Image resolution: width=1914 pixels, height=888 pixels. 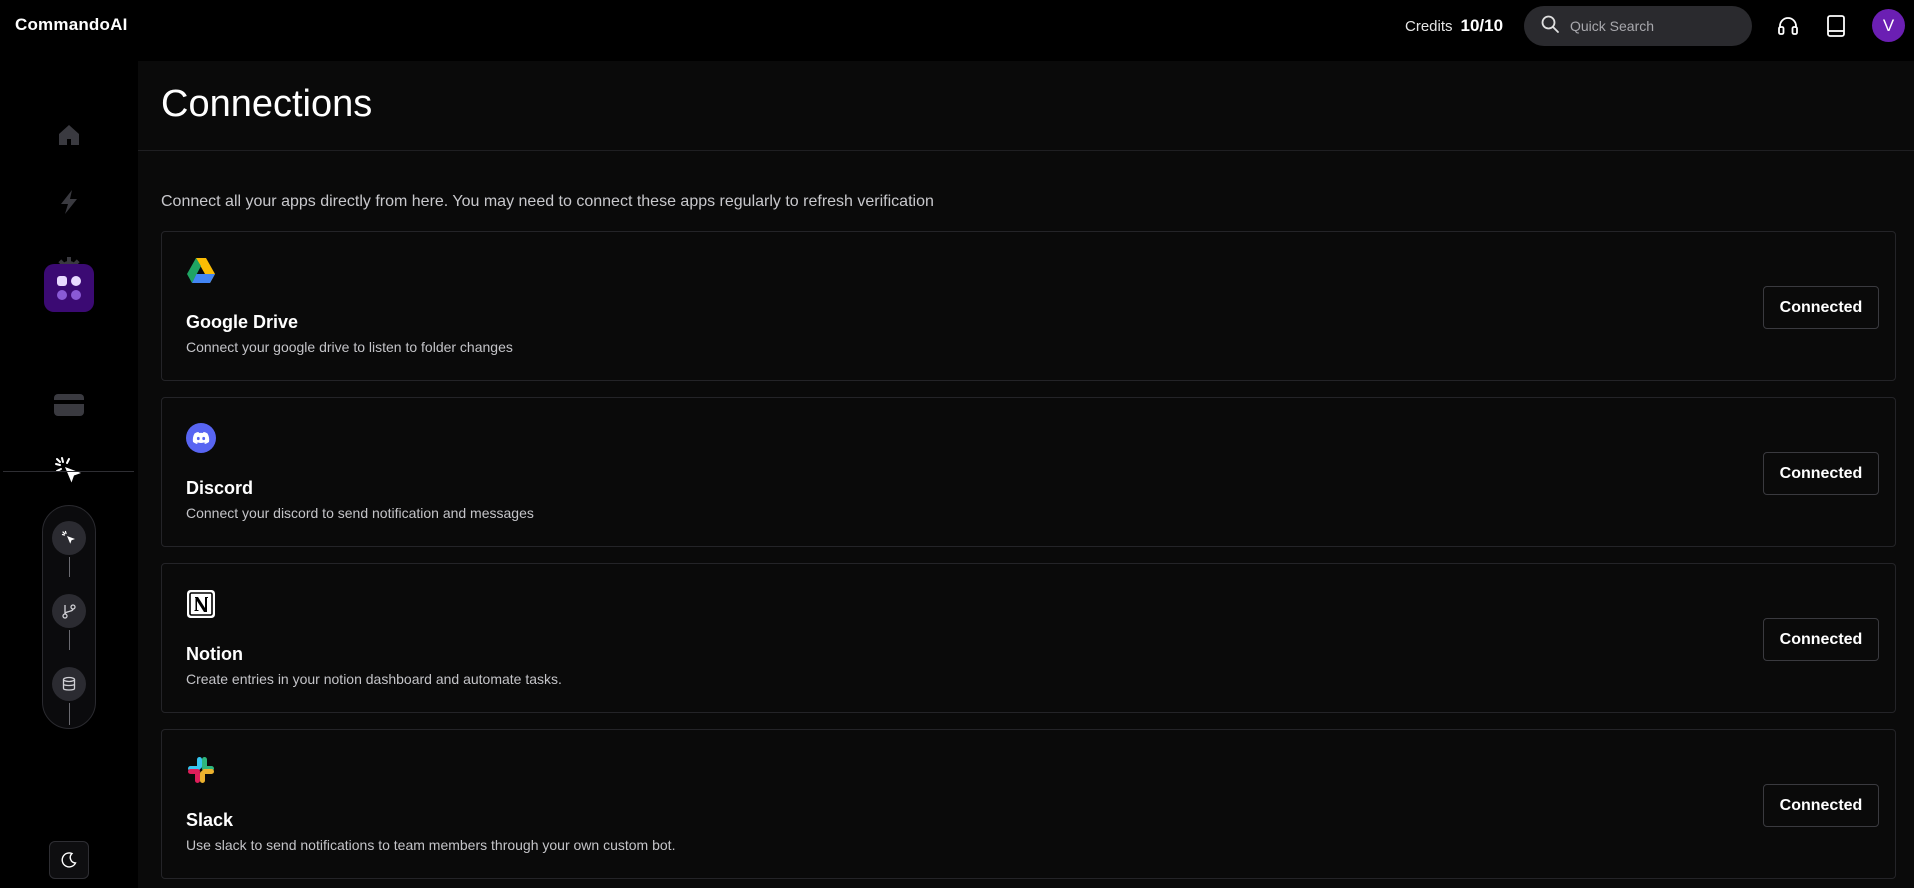 I want to click on avatar-initial: V, so click(x=1888, y=25).